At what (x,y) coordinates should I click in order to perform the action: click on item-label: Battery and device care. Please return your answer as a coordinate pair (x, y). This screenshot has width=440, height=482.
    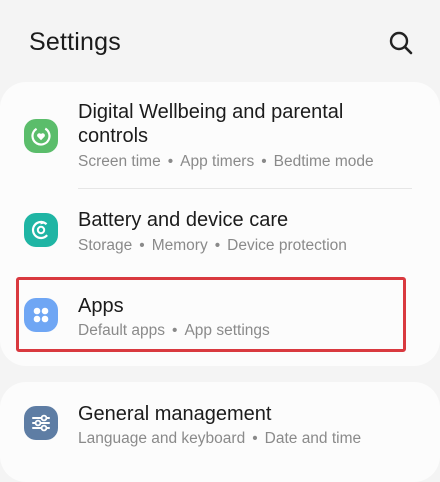
    Looking at the image, I should click on (183, 220).